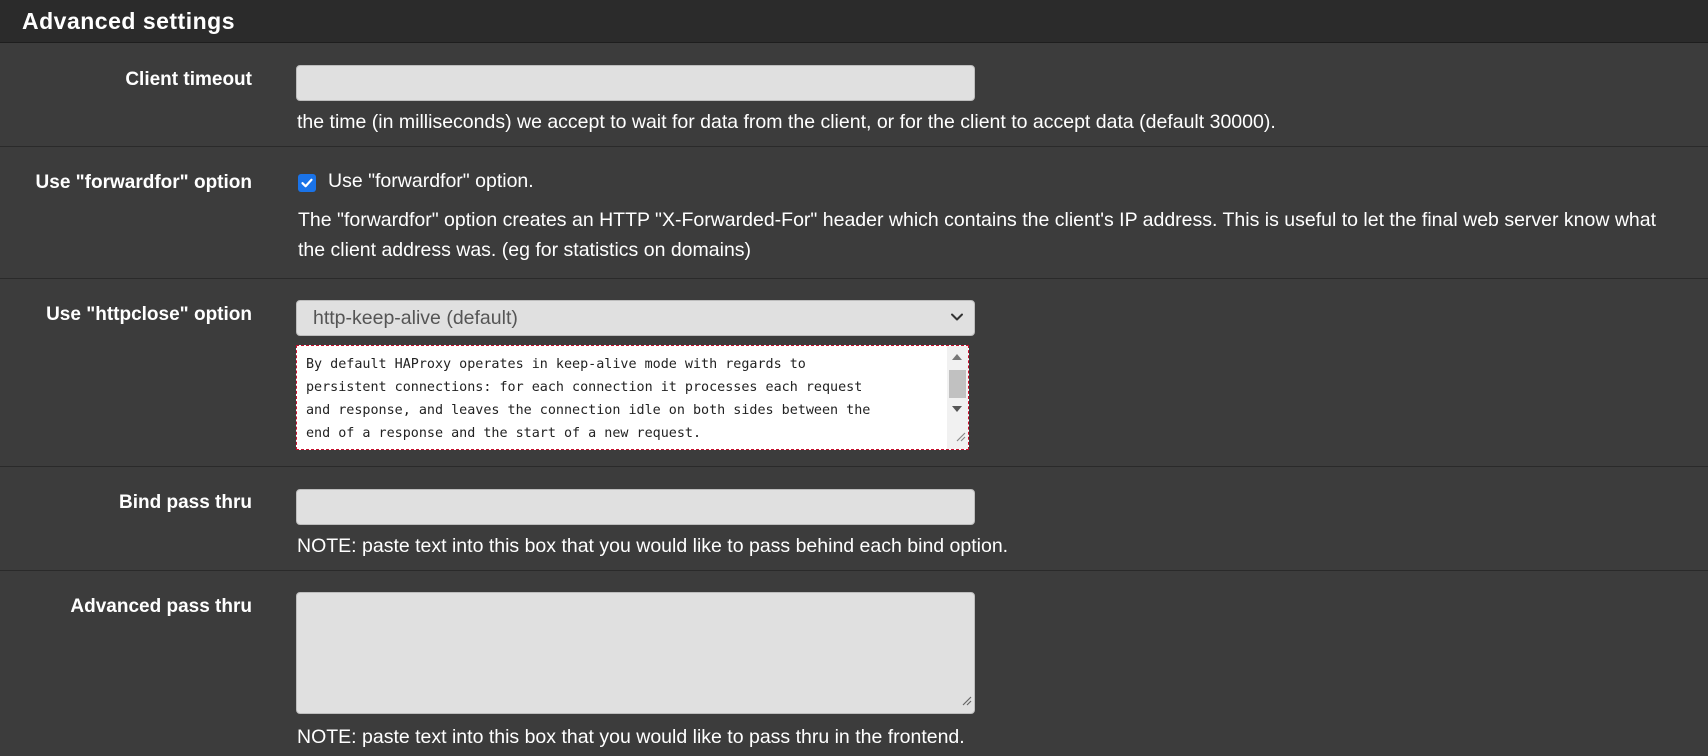 Image resolution: width=1708 pixels, height=756 pixels. I want to click on forwardfor-checkbox, so click(307, 183).